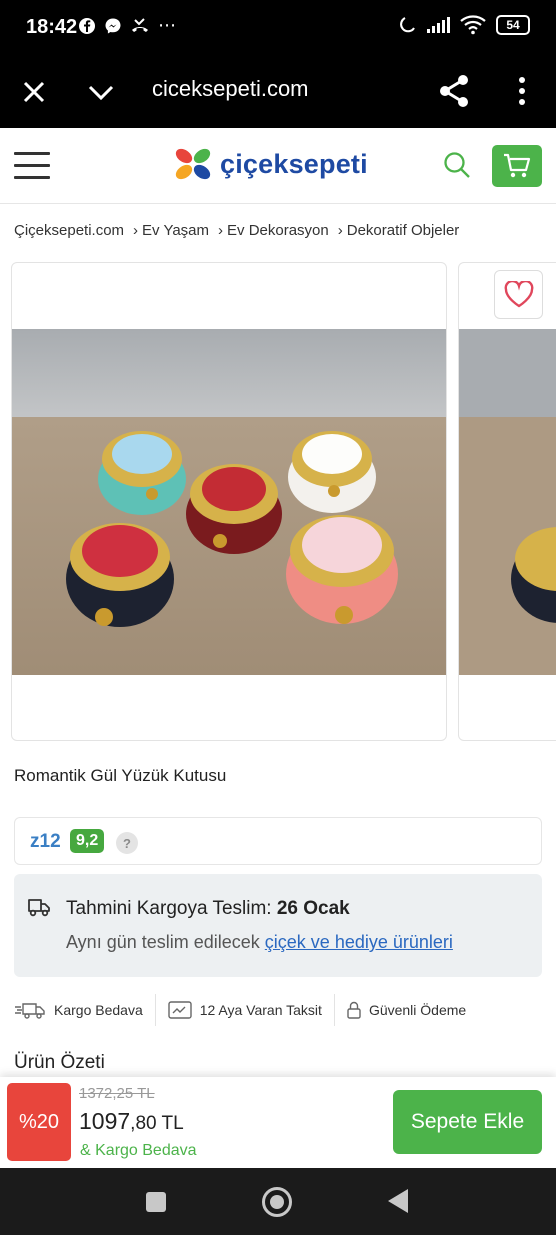 The image size is (556, 1235). Describe the element at coordinates (245, 1010) in the screenshot. I see `feature-installment: 12 Aya Varan Taksit` at that location.